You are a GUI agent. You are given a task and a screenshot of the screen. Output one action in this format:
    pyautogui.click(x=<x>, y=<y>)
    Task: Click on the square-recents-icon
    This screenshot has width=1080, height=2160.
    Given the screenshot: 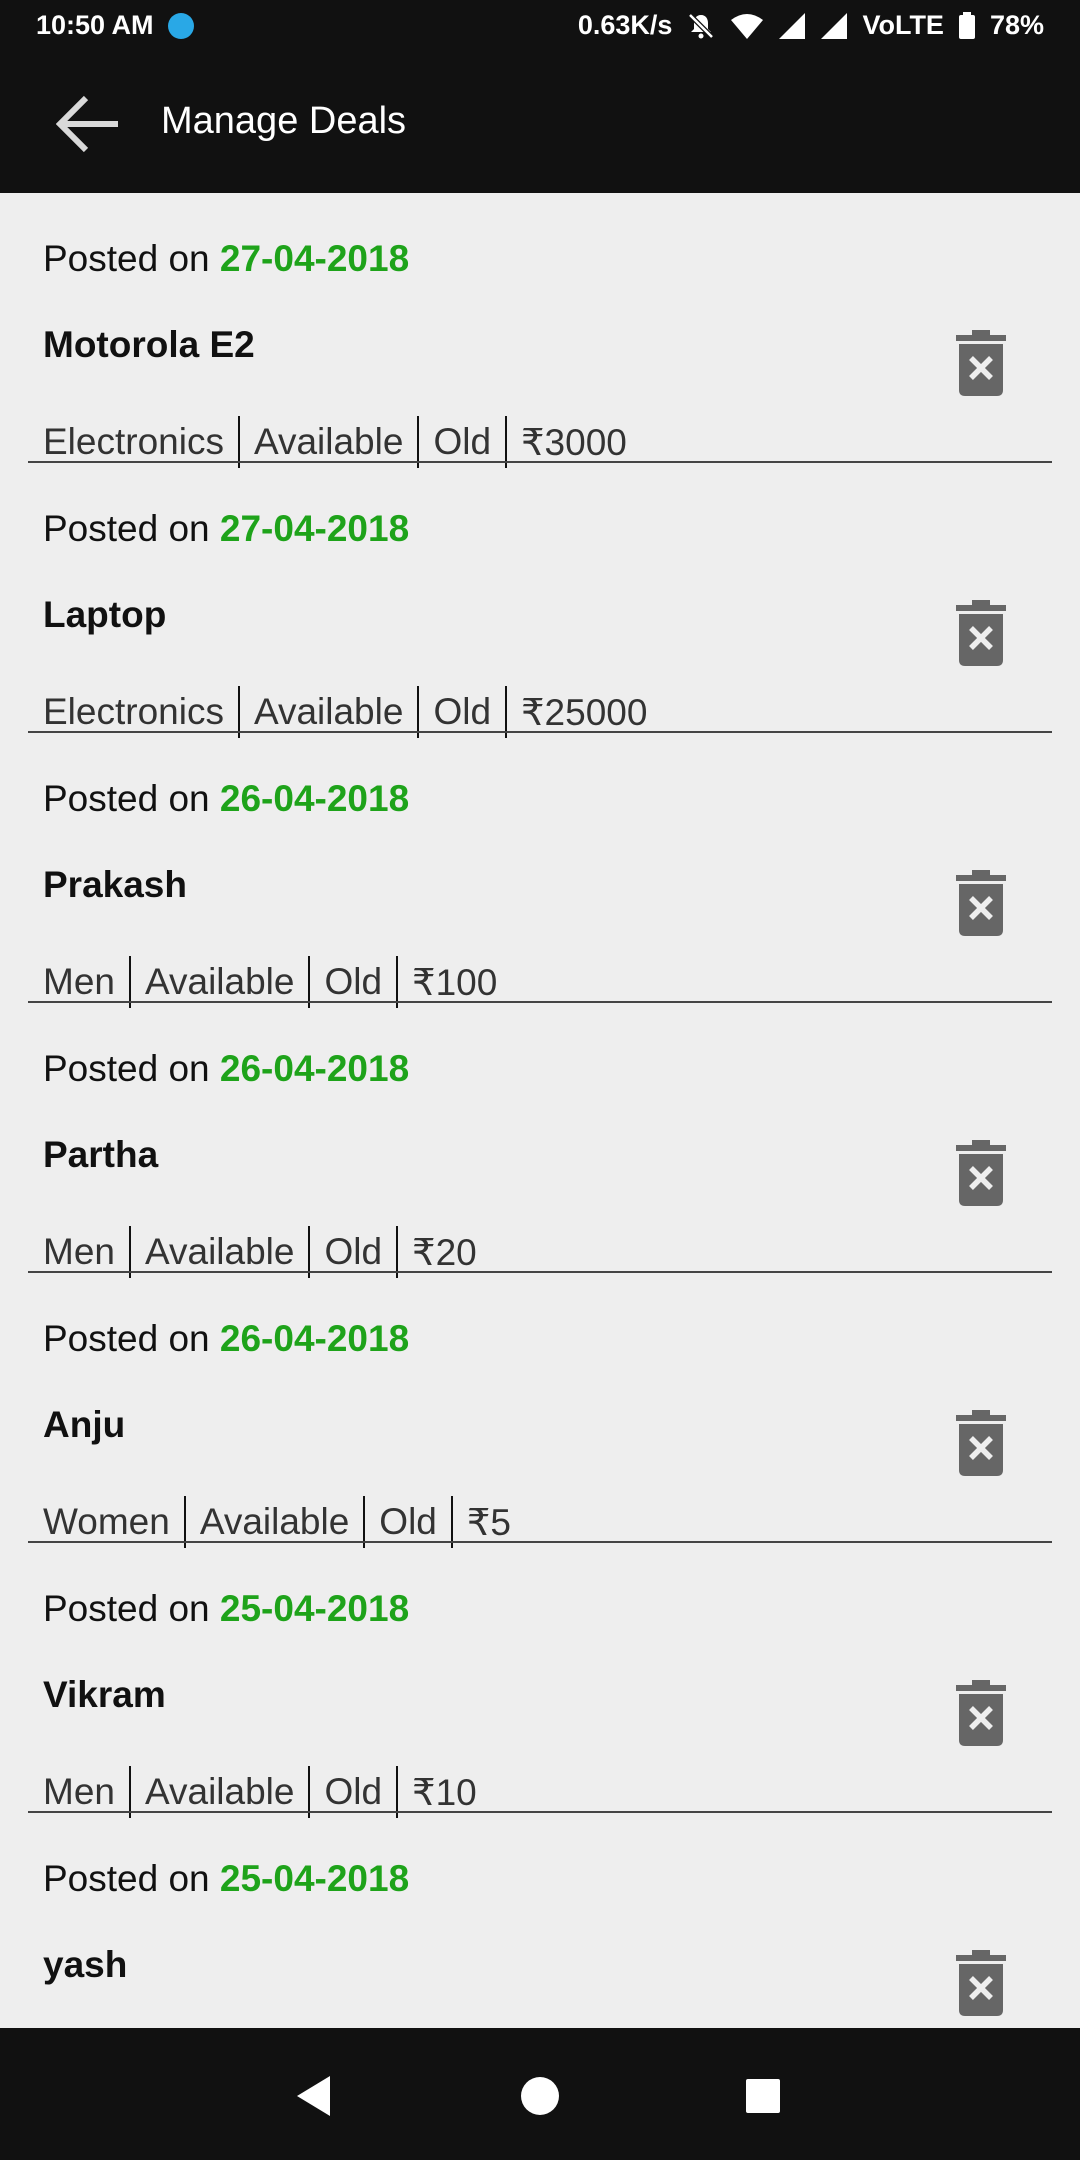 What is the action you would take?
    pyautogui.click(x=763, y=2096)
    